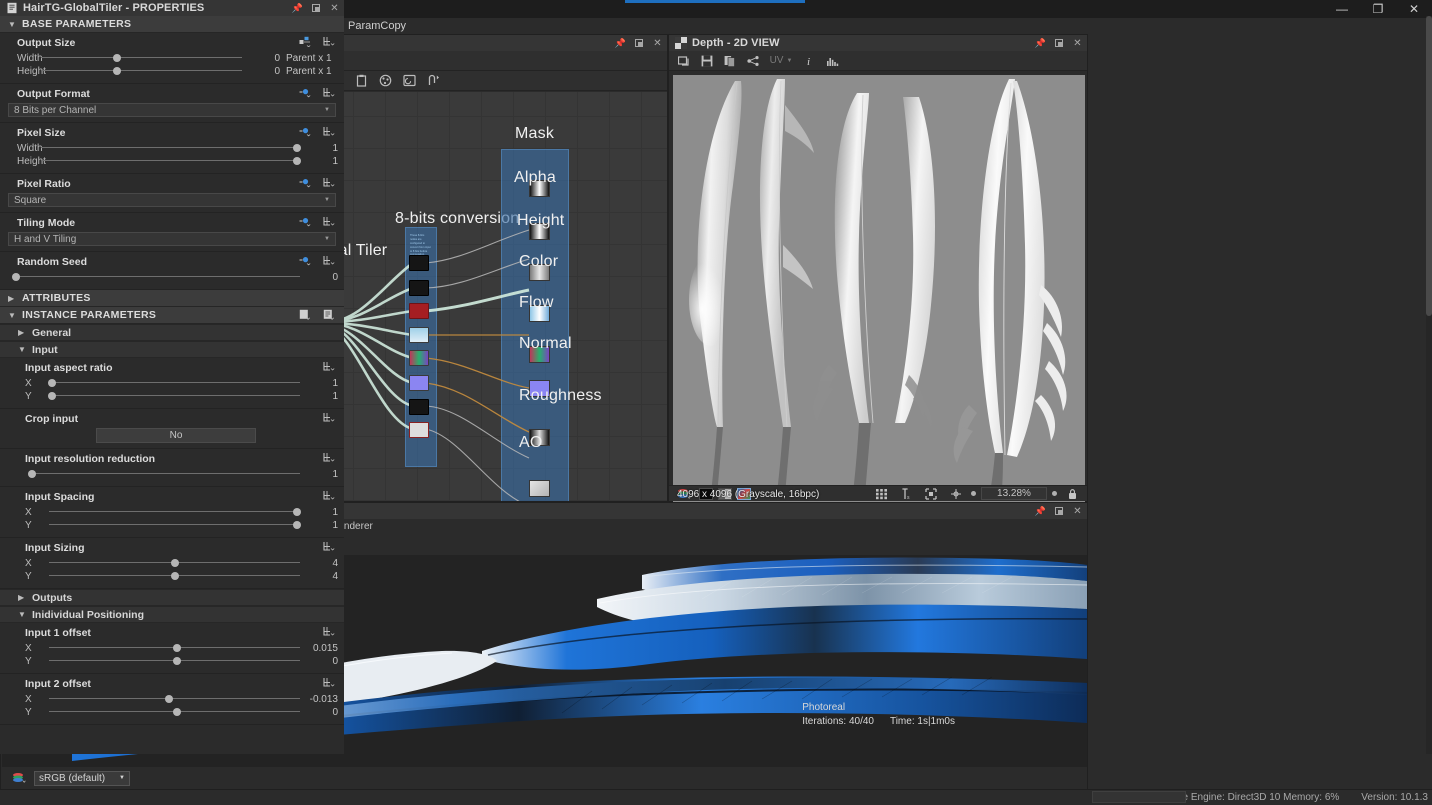  Describe the element at coordinates (172, 349) in the screenshot. I see `subsection-input: ▼ Input` at that location.